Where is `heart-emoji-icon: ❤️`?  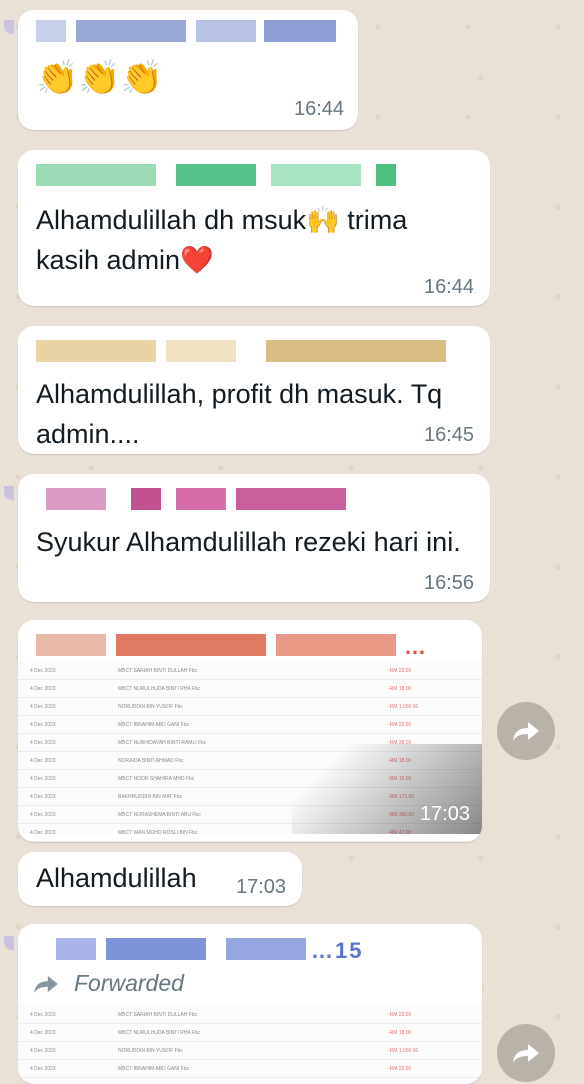 heart-emoji-icon: ❤️ is located at coordinates (197, 260).